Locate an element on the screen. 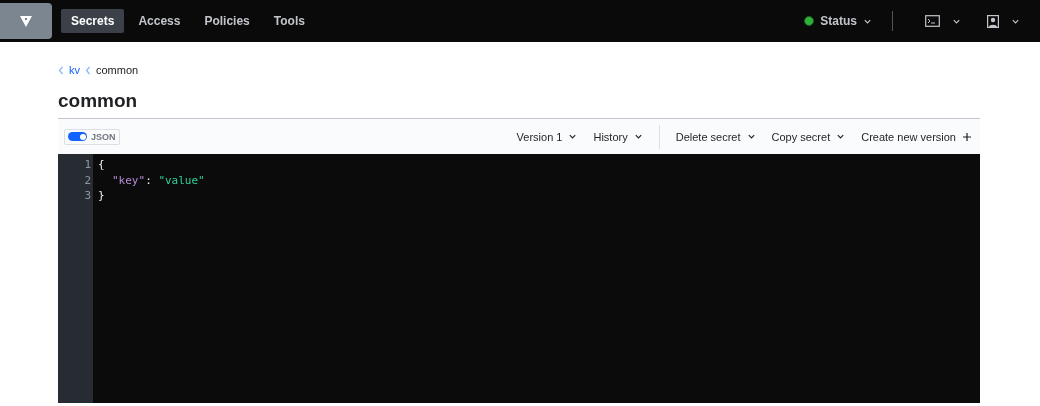  nav-tab: Access is located at coordinates (159, 21).